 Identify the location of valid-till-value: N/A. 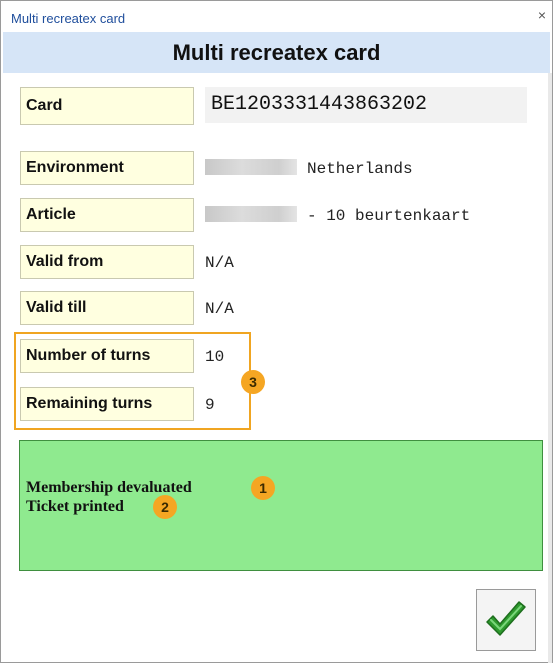
(219, 309).